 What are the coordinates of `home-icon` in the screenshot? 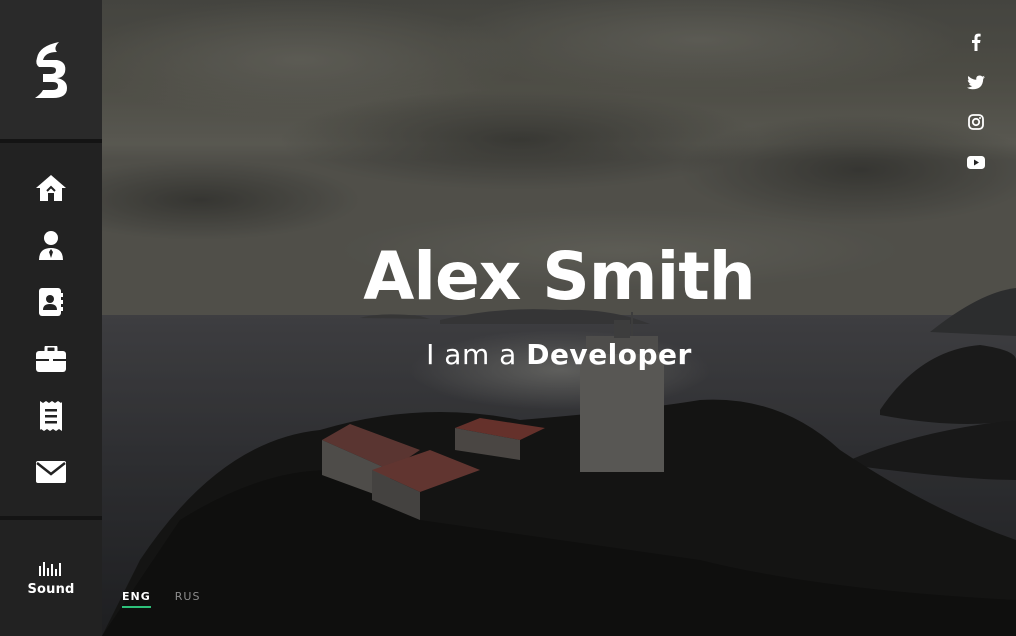 It's located at (51, 188).